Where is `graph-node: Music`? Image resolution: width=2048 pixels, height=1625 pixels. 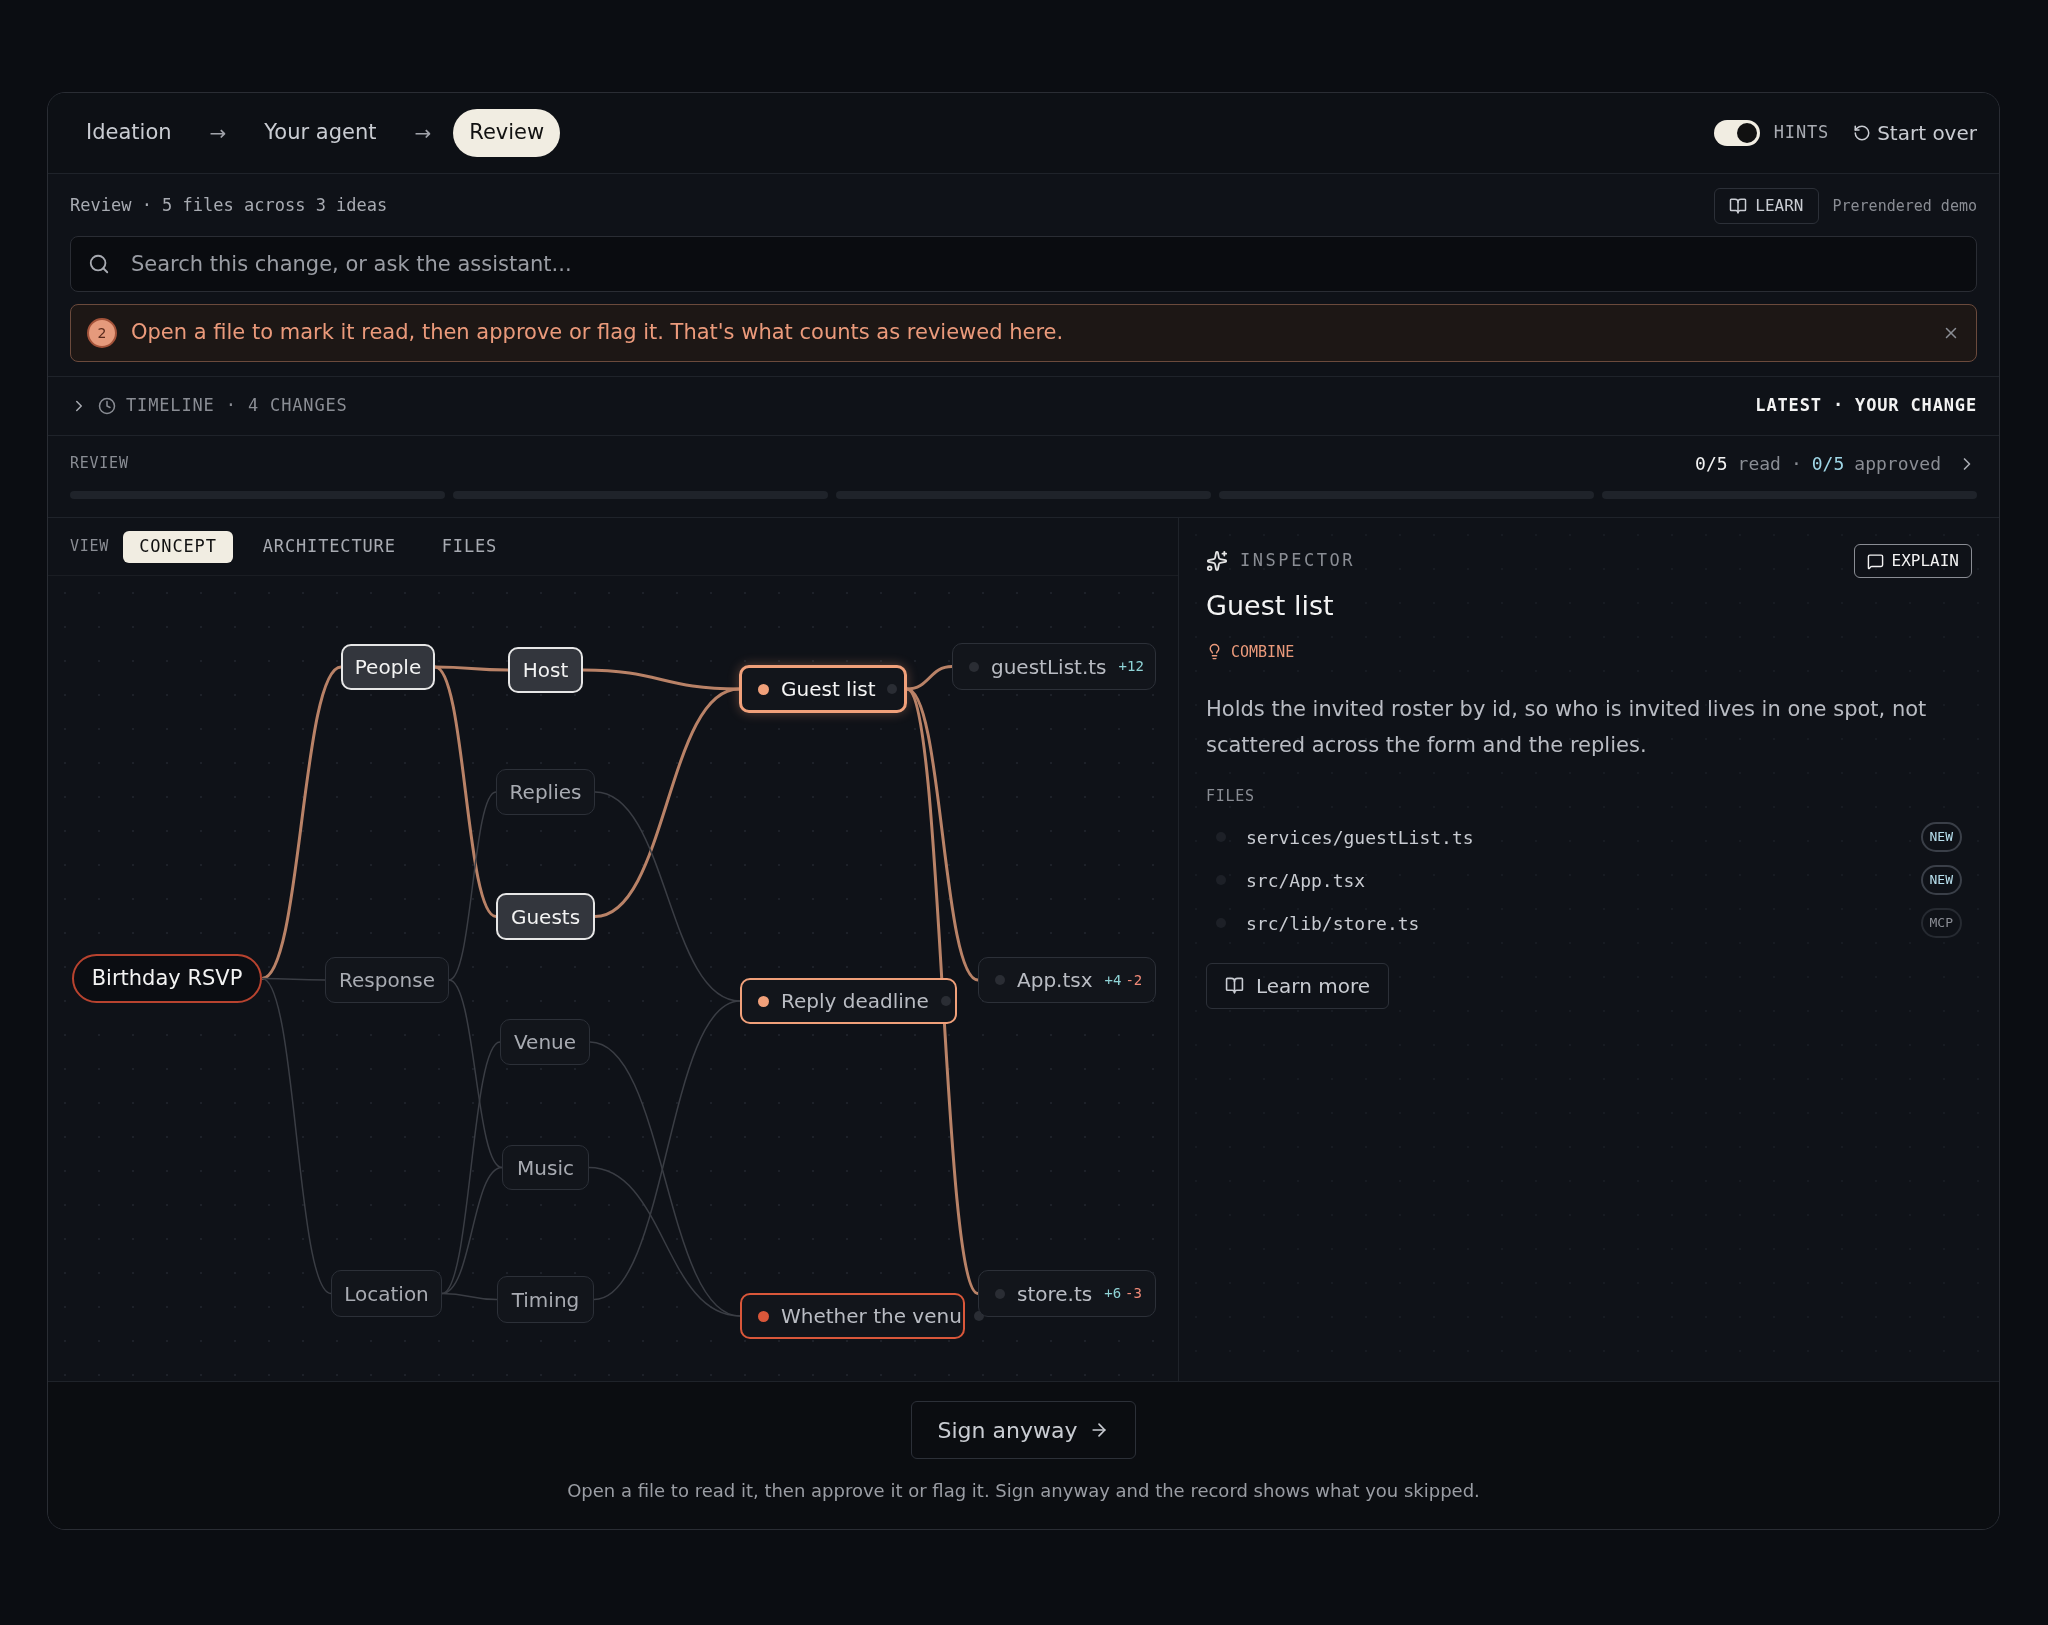 graph-node: Music is located at coordinates (545, 1167).